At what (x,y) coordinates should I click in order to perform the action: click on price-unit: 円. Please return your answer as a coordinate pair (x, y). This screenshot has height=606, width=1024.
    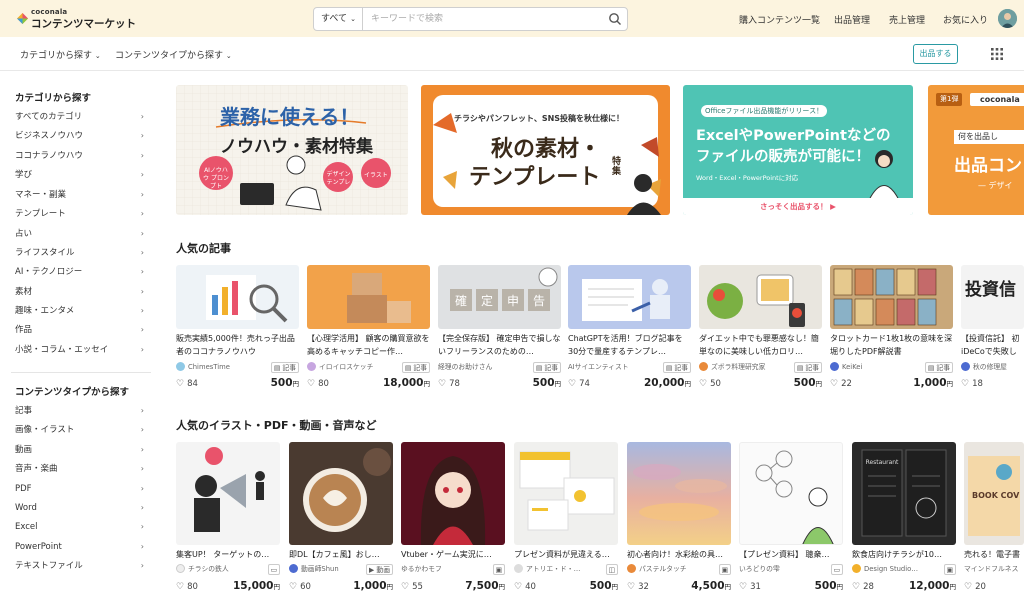
    Looking at the image, I should click on (950, 384).